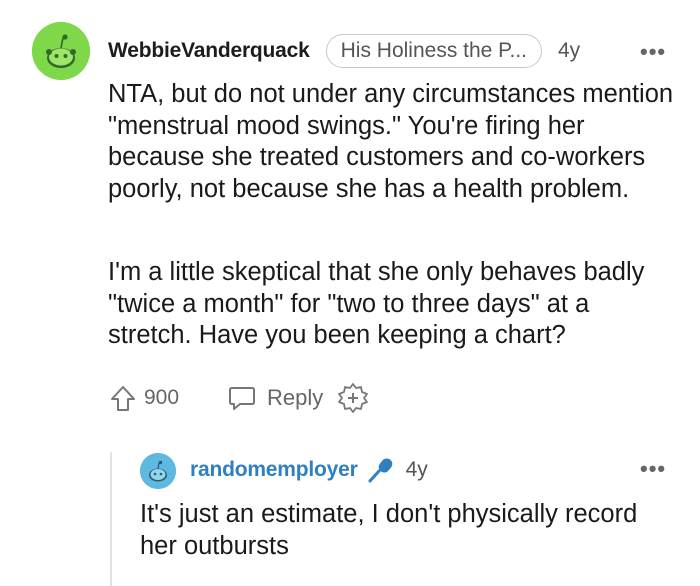 This screenshot has height=586, width=700. I want to click on award-plus-icon, so click(353, 398).